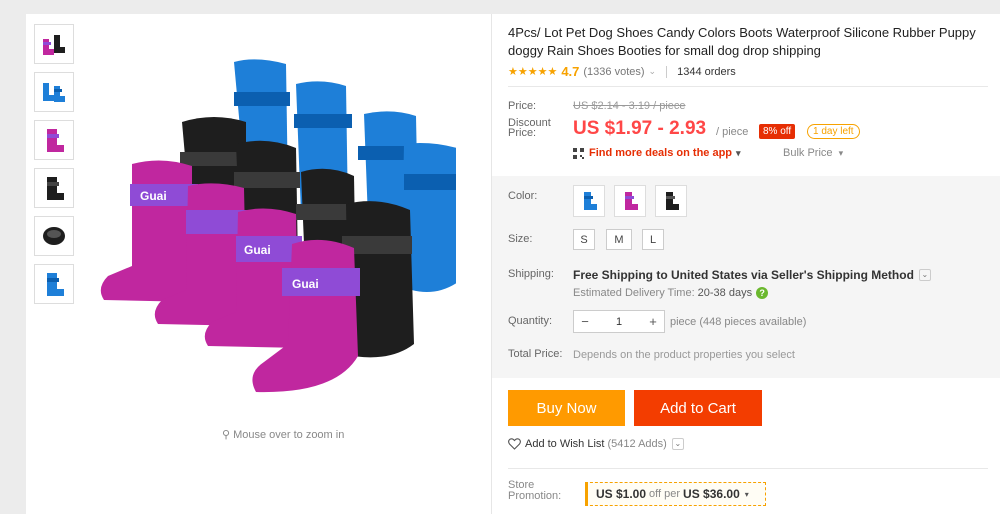  Describe the element at coordinates (226, 435) in the screenshot. I see `magnifier-icon: ⚲` at that location.